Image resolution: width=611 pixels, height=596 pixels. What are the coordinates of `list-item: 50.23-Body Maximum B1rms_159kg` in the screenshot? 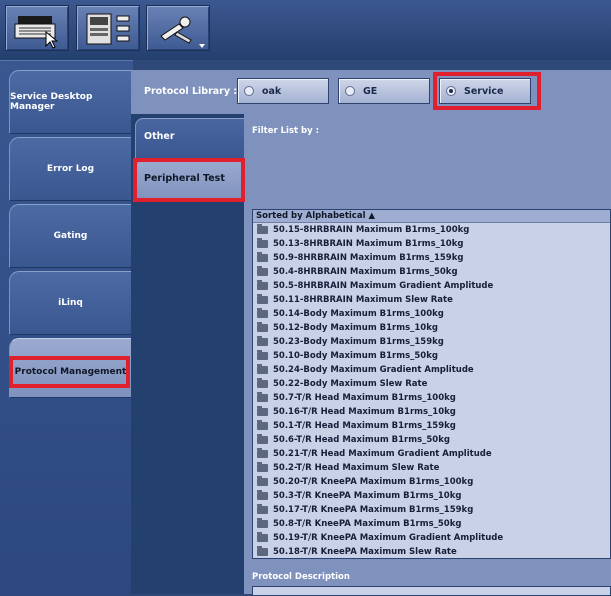 It's located at (431, 342).